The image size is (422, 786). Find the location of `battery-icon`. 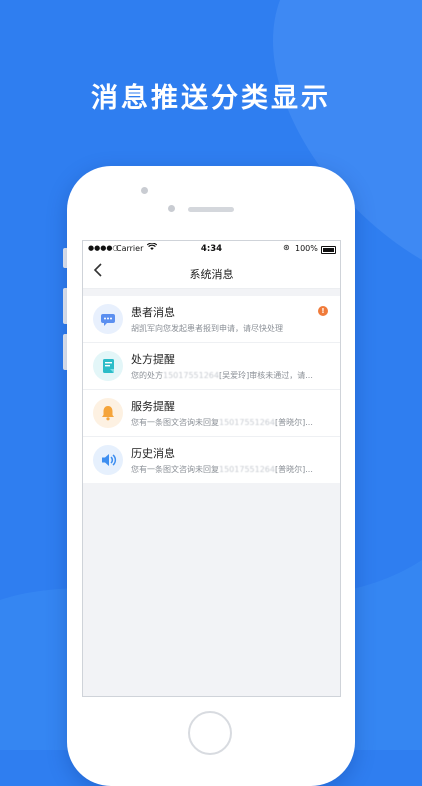

battery-icon is located at coordinates (328, 250).